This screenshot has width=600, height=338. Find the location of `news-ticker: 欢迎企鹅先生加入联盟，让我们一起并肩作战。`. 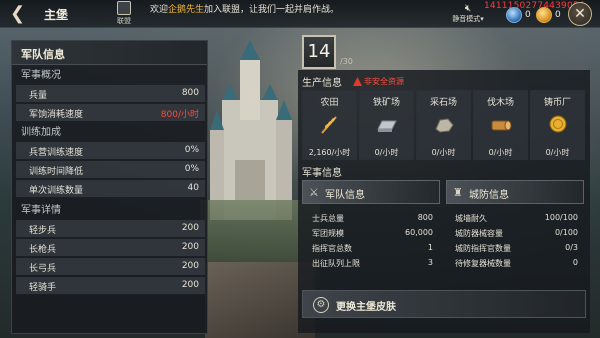

news-ticker: 欢迎企鹅先生加入联盟，让我们一起并肩作战。 is located at coordinates (244, 8).